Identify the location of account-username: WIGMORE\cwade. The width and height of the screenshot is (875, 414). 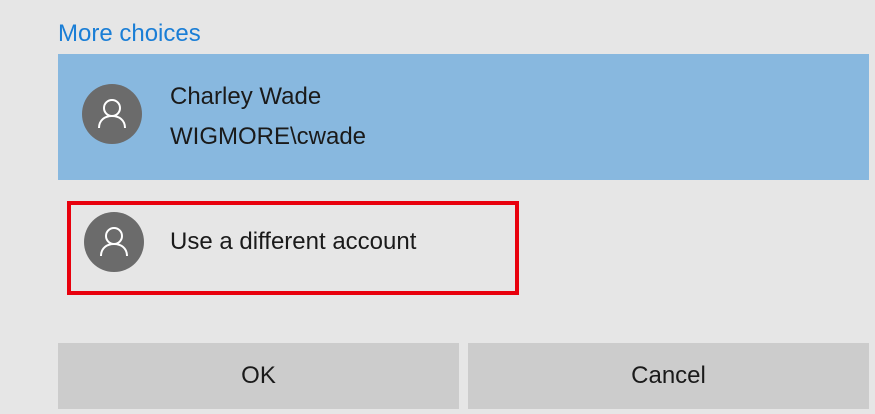
(268, 136).